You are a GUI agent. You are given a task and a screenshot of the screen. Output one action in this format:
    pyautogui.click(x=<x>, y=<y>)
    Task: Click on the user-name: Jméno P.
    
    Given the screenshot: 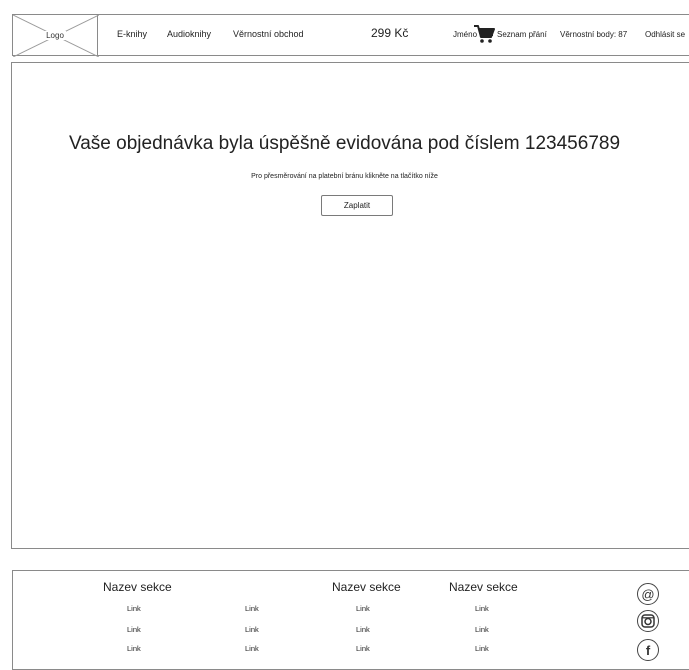 What is the action you would take?
    pyautogui.click(x=469, y=34)
    